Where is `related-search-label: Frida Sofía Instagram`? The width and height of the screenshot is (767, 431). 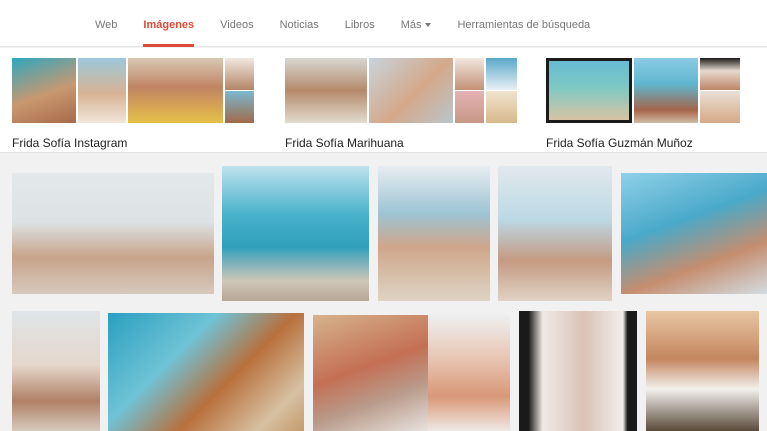 related-search-label: Frida Sofía Instagram is located at coordinates (70, 143).